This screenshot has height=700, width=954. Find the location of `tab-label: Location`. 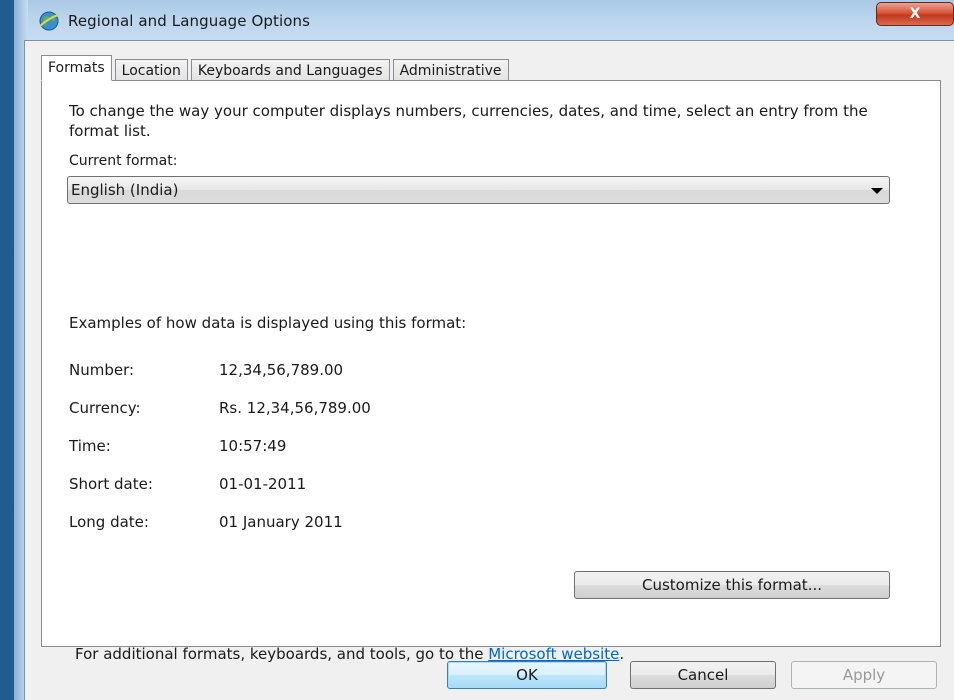

tab-label: Location is located at coordinates (151, 70).